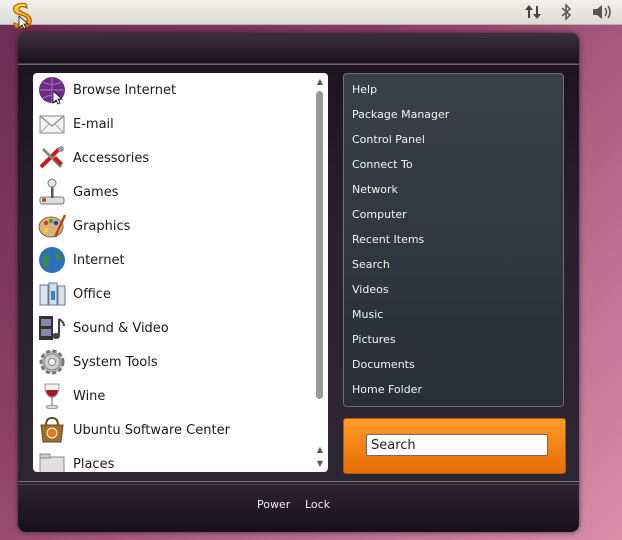  I want to click on place-item-recent-items: Recent Items, so click(453, 239).